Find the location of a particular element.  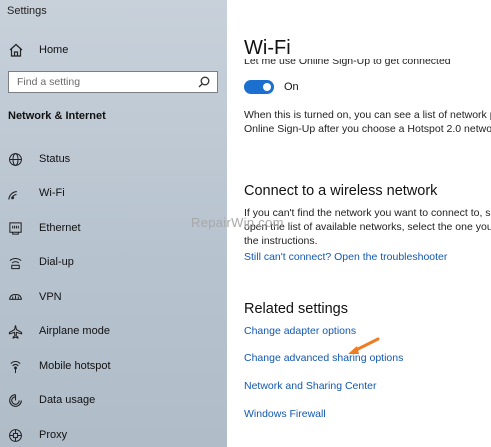

sidebar-item-dialup: Dial-up is located at coordinates (41, 262).